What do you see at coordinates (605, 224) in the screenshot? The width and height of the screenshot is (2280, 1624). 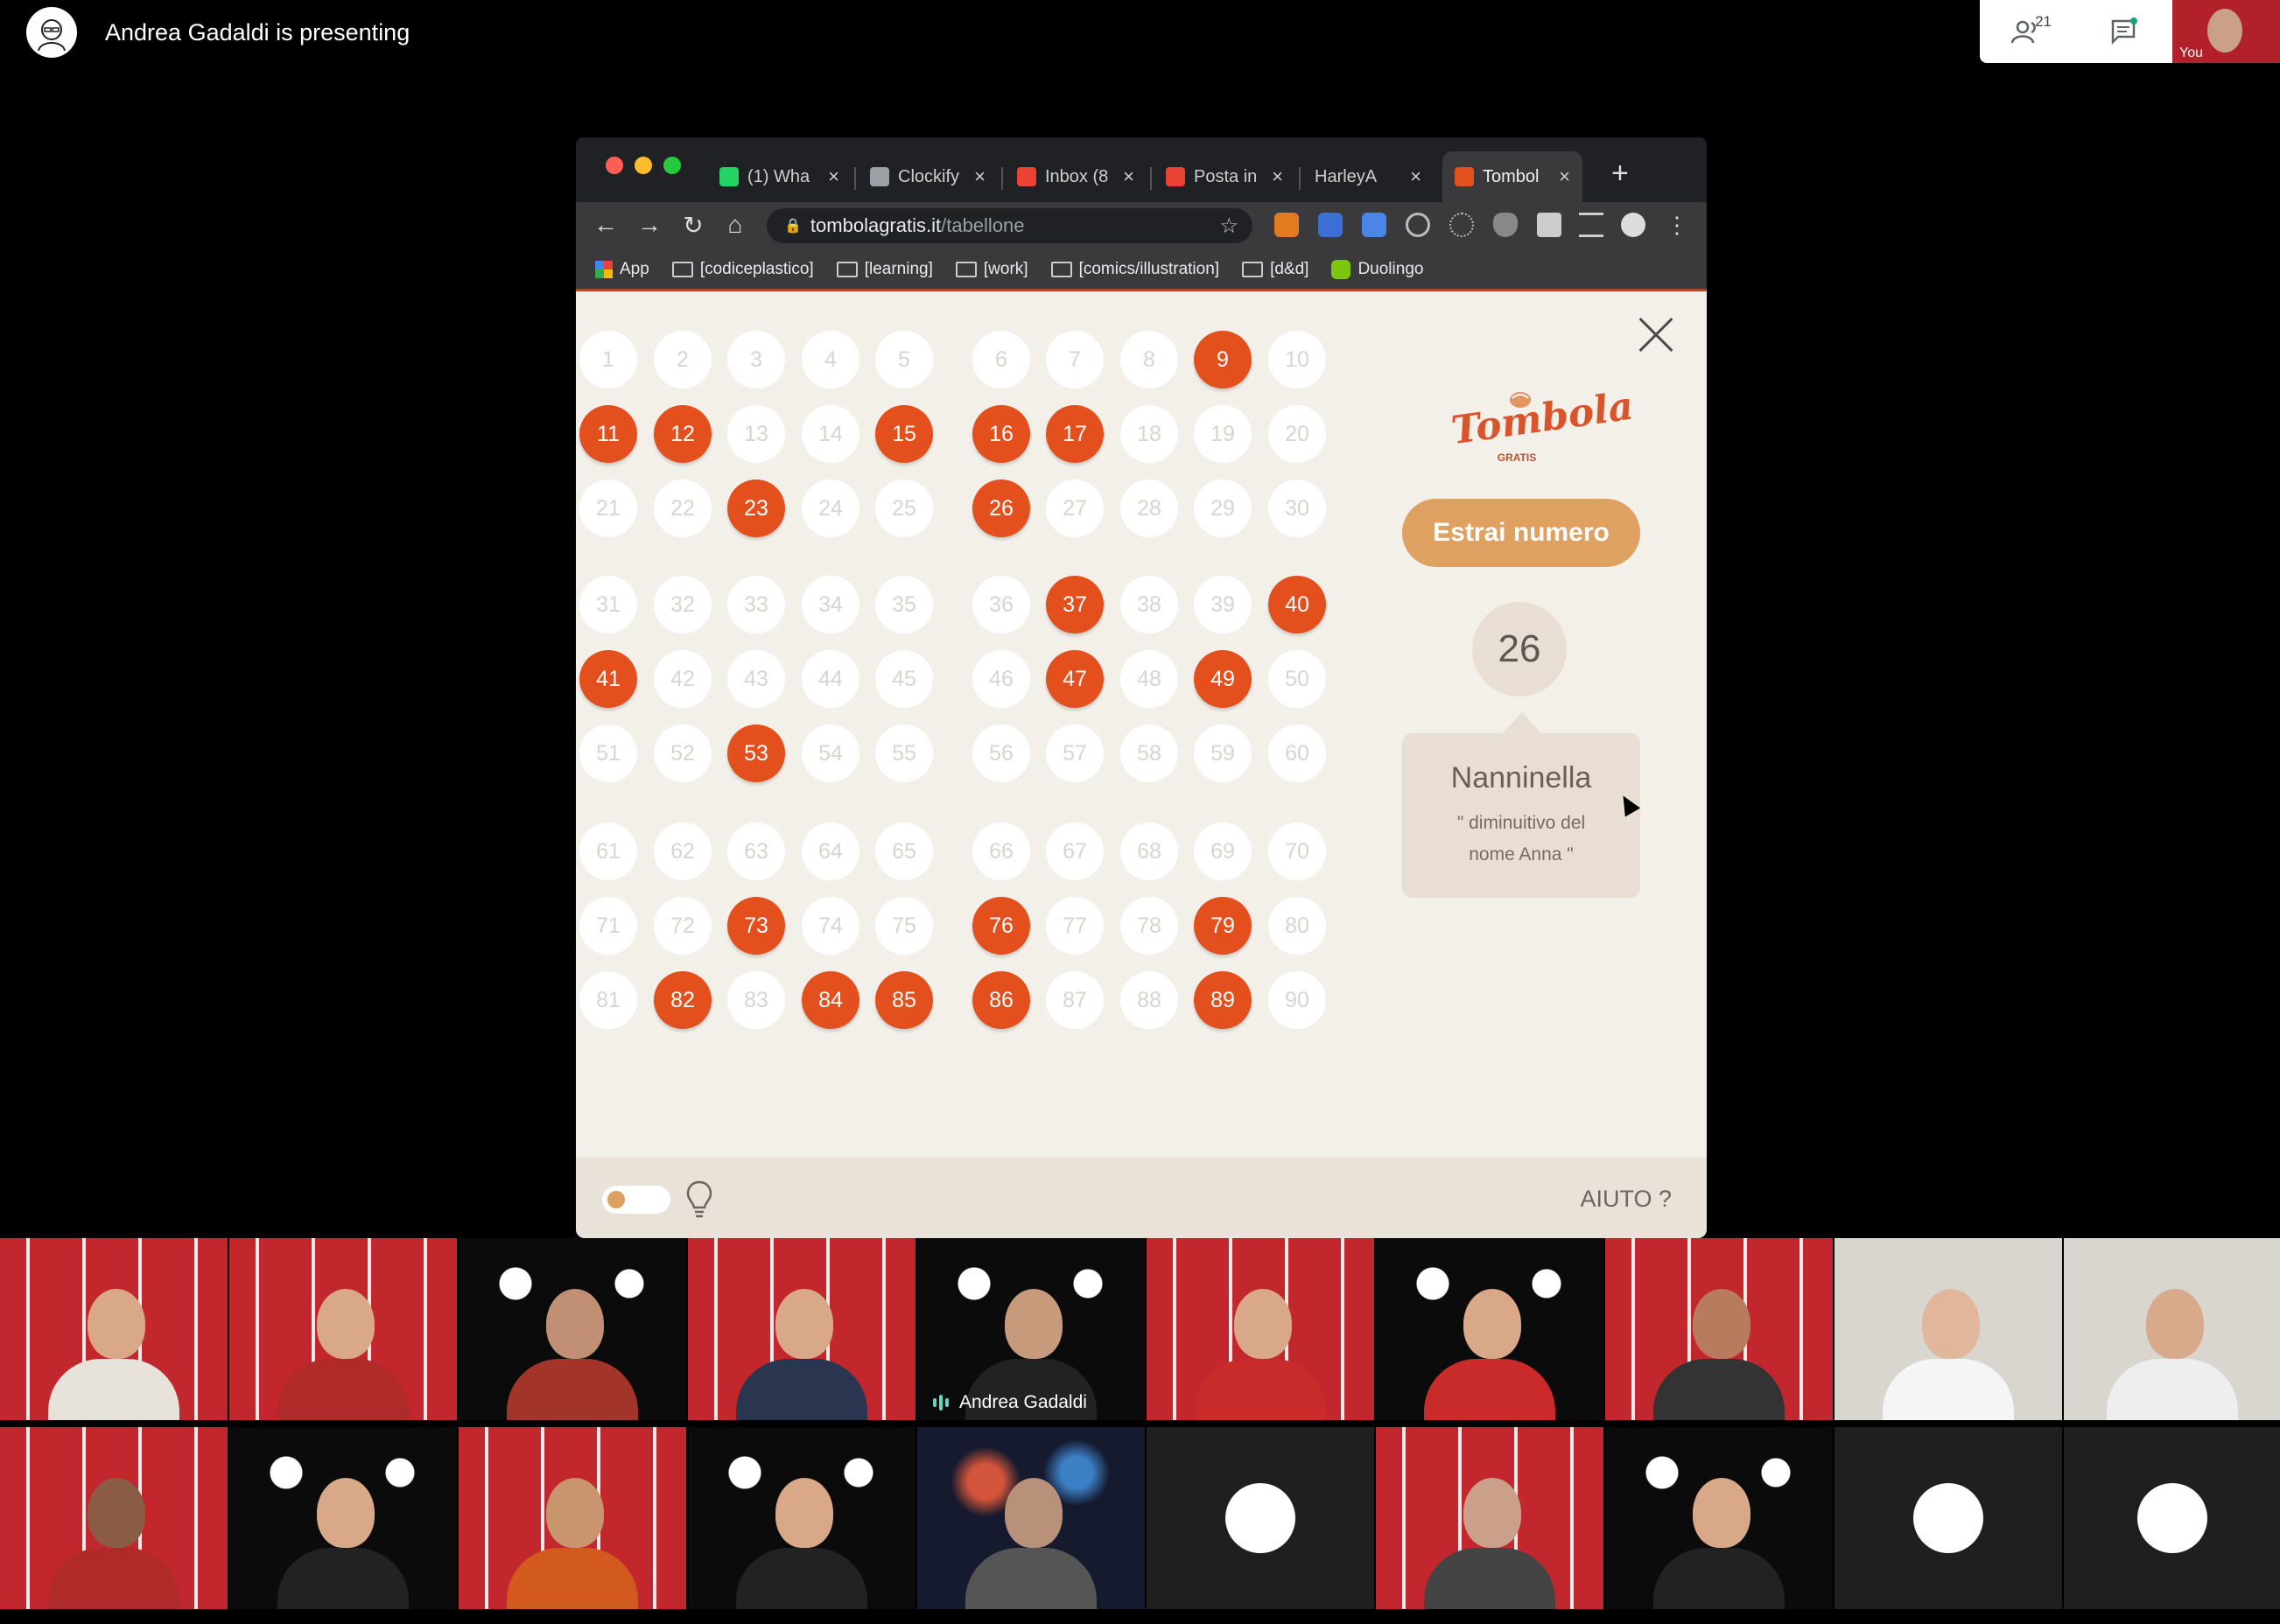 I see `back-button: ←` at bounding box center [605, 224].